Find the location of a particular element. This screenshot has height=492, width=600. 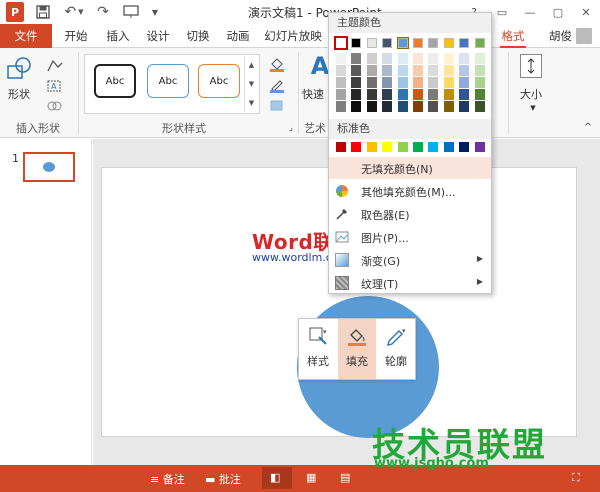

user-name: 胡俊 is located at coordinates (560, 36).